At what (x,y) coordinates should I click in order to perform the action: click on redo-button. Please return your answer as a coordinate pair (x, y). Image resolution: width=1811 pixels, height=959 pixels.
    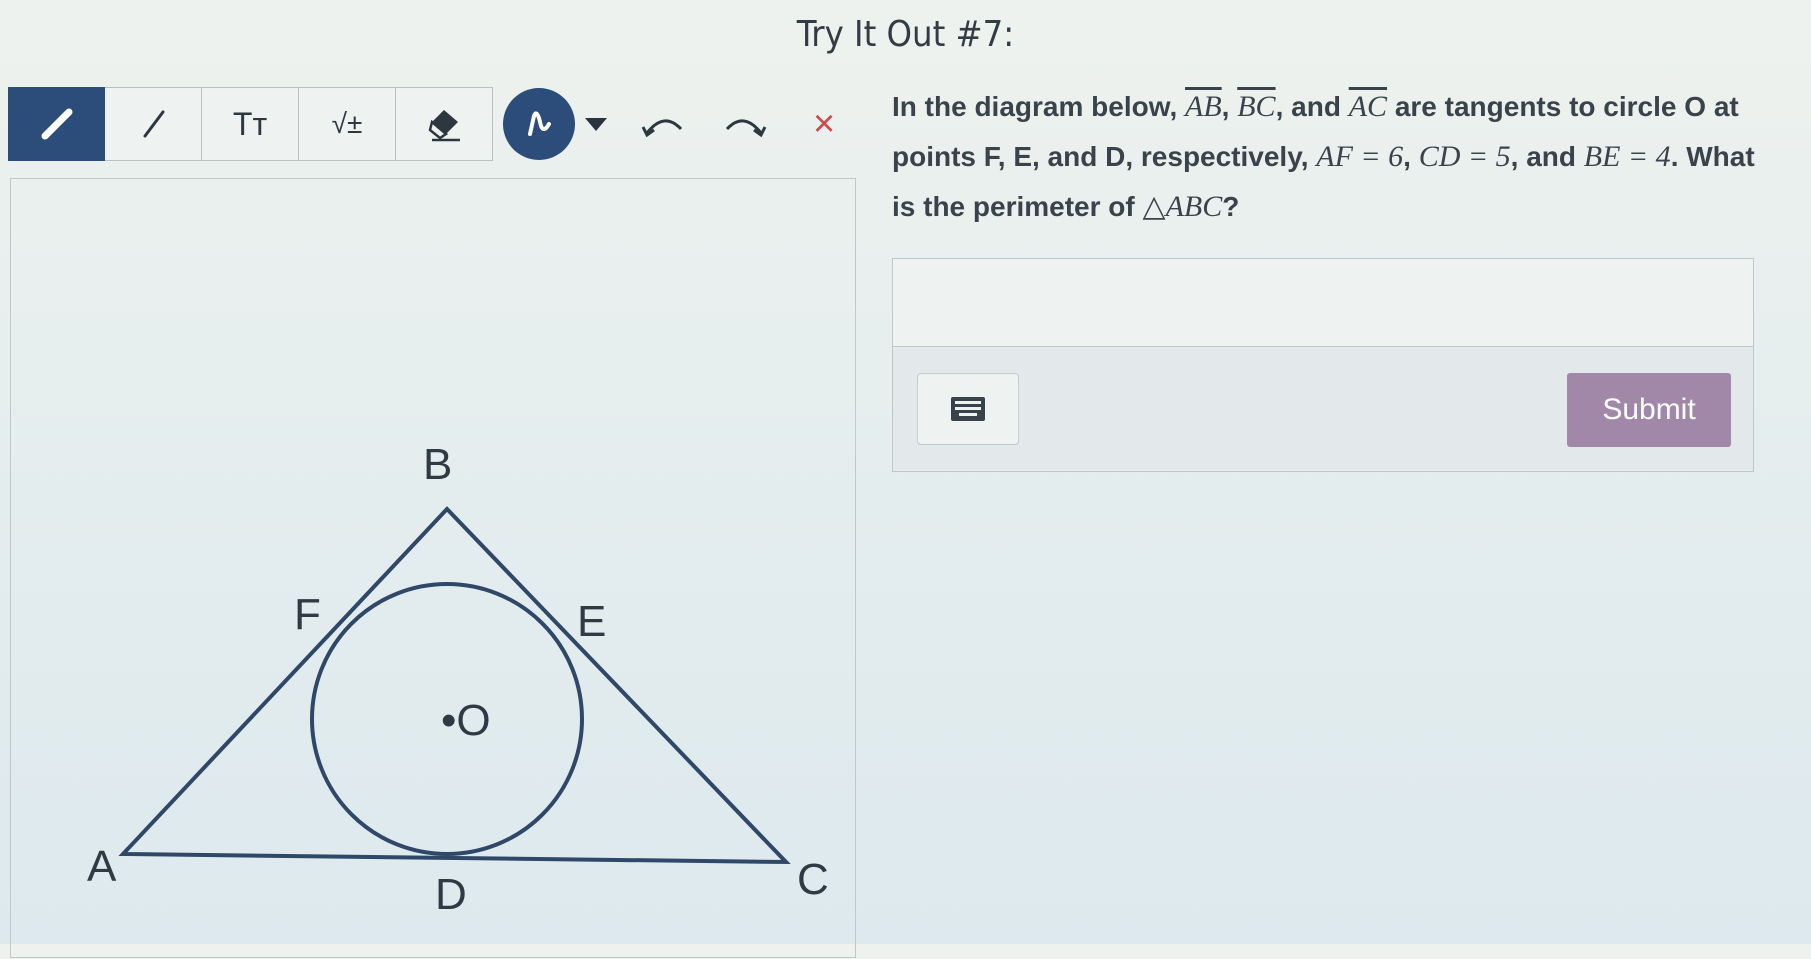
    Looking at the image, I should click on (744, 124).